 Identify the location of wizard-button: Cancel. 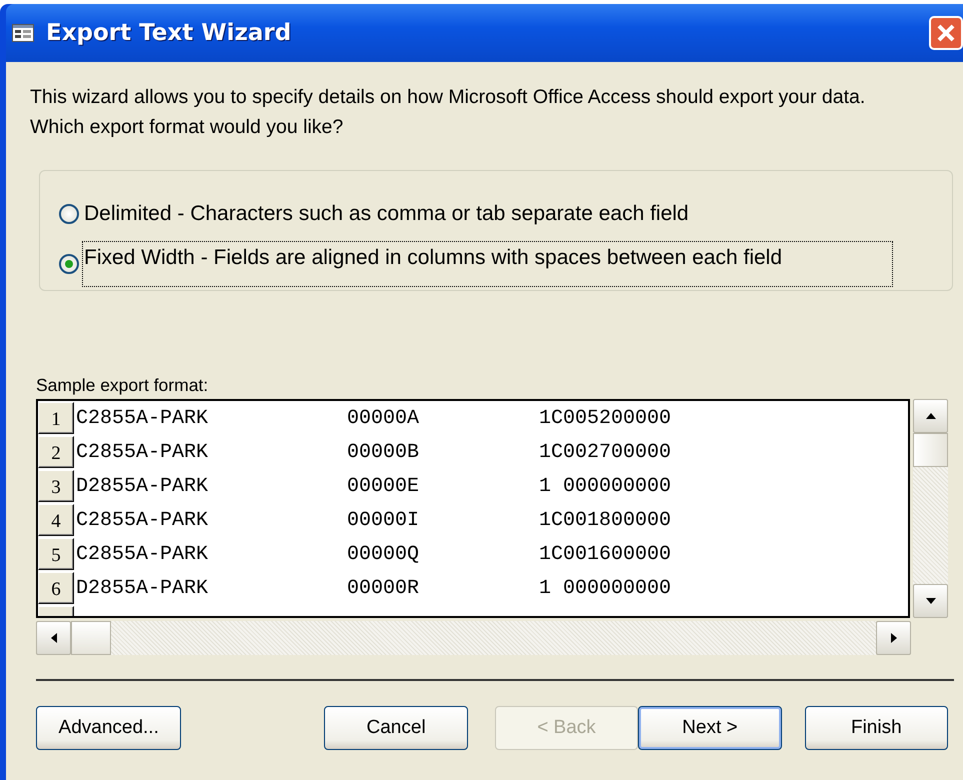
(396, 728).